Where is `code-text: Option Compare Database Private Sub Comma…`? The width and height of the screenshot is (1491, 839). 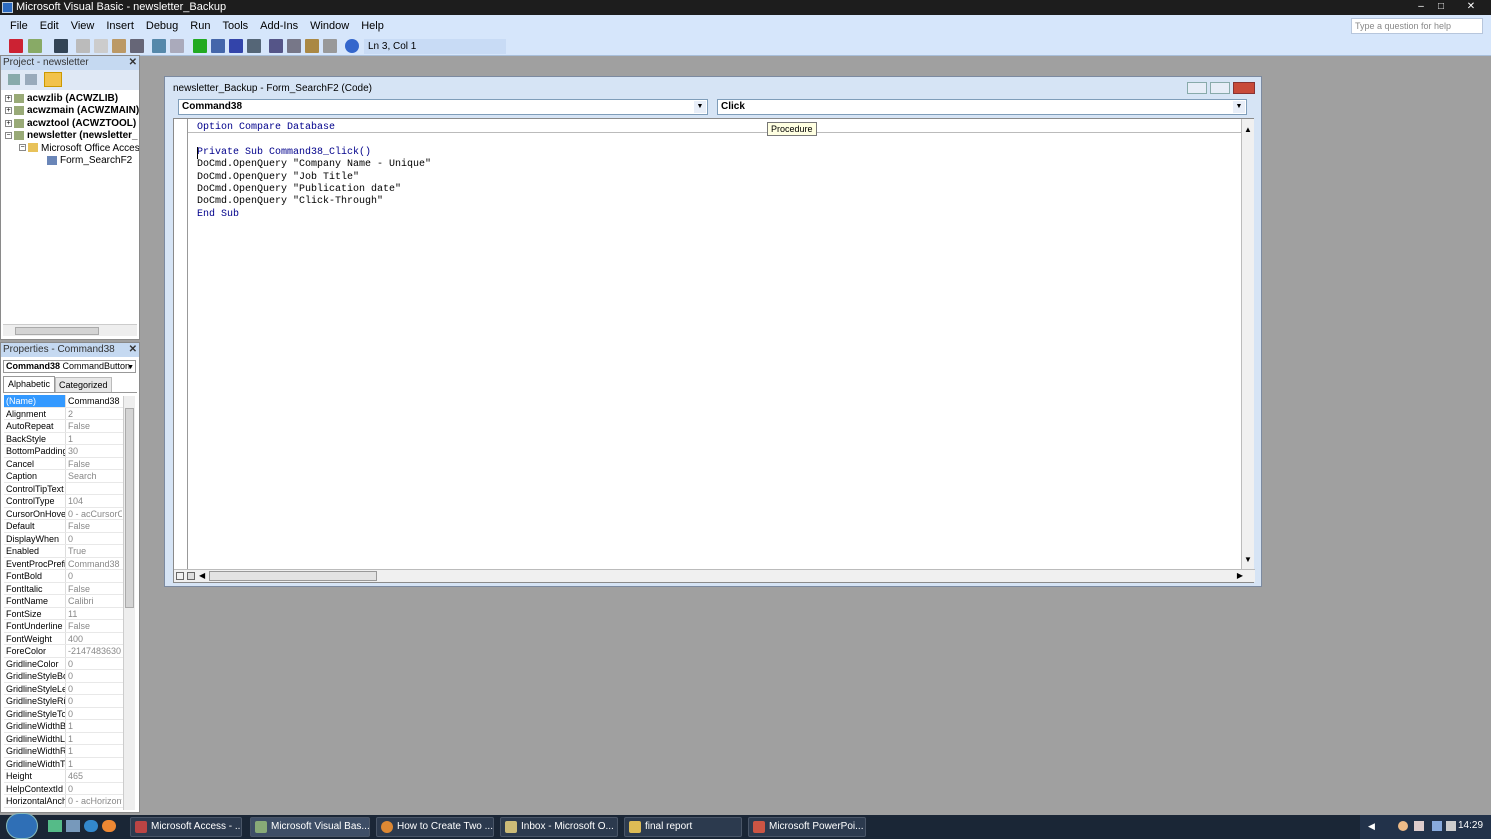
code-text: Option Compare Database Private Sub Comma… is located at coordinates (314, 171).